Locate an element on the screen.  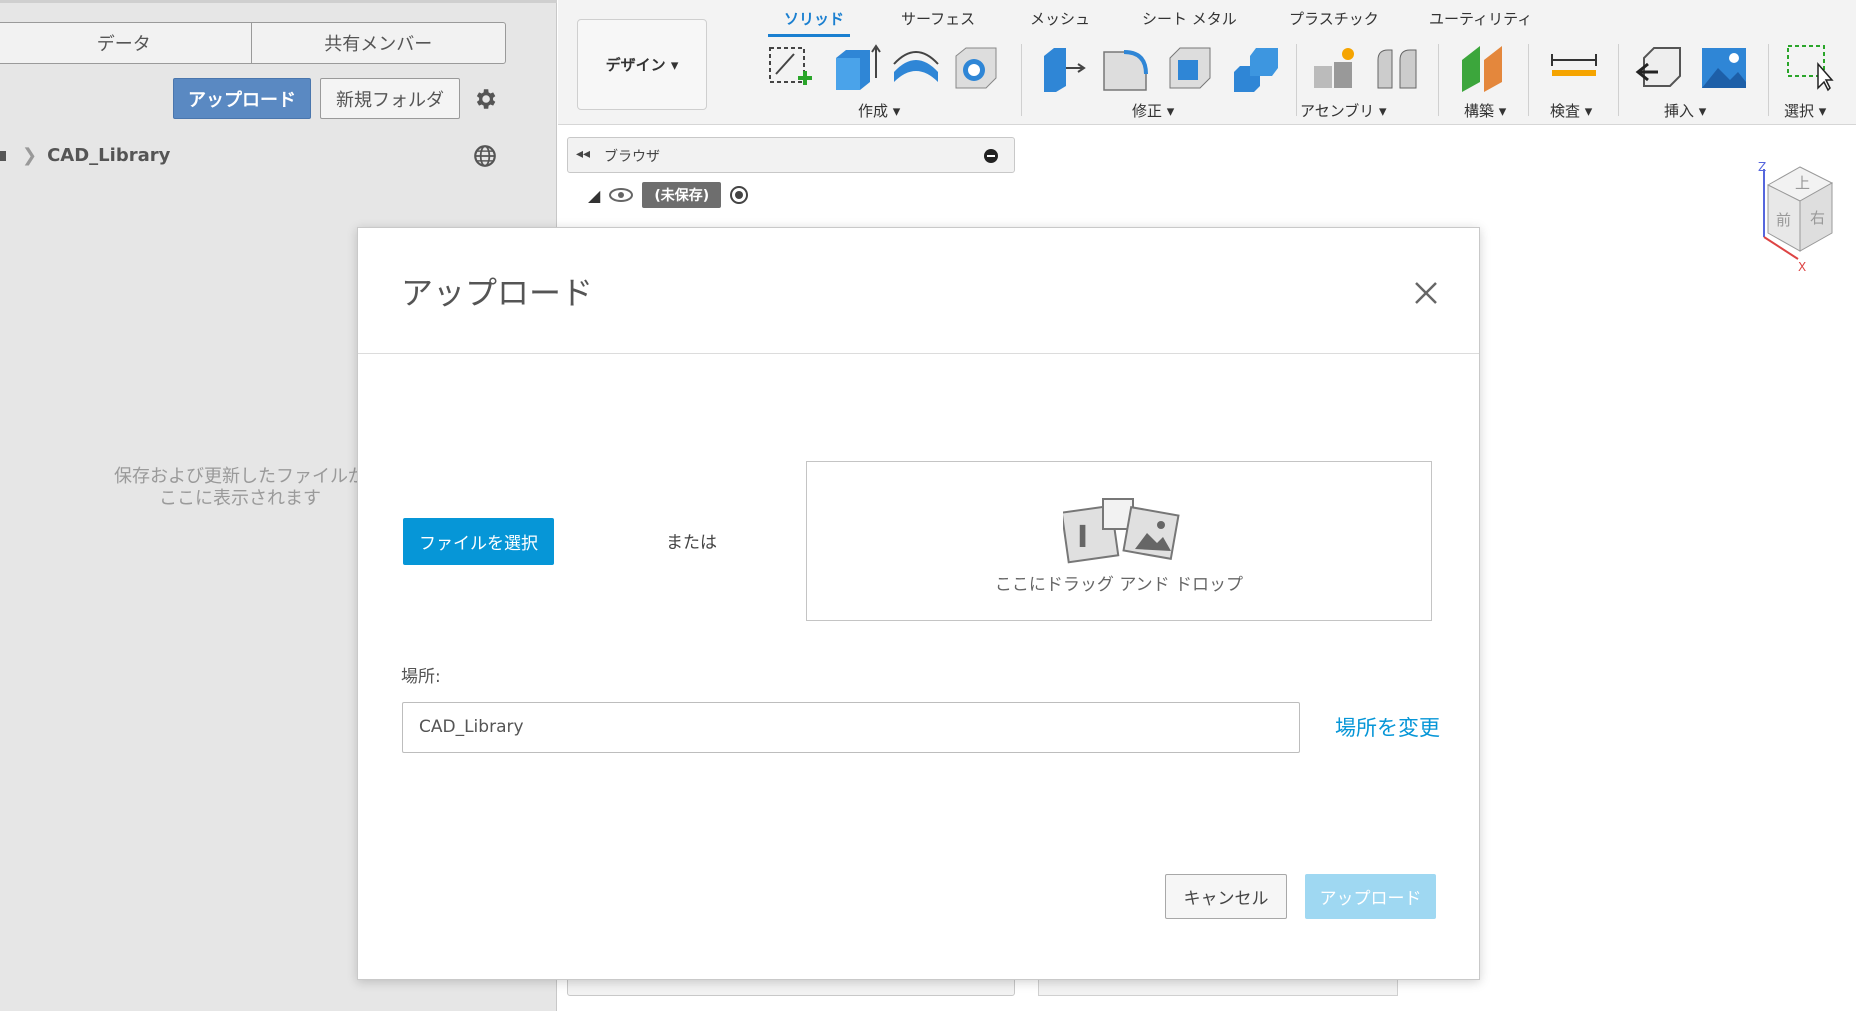
fillet-icon is located at coordinates (1126, 68).